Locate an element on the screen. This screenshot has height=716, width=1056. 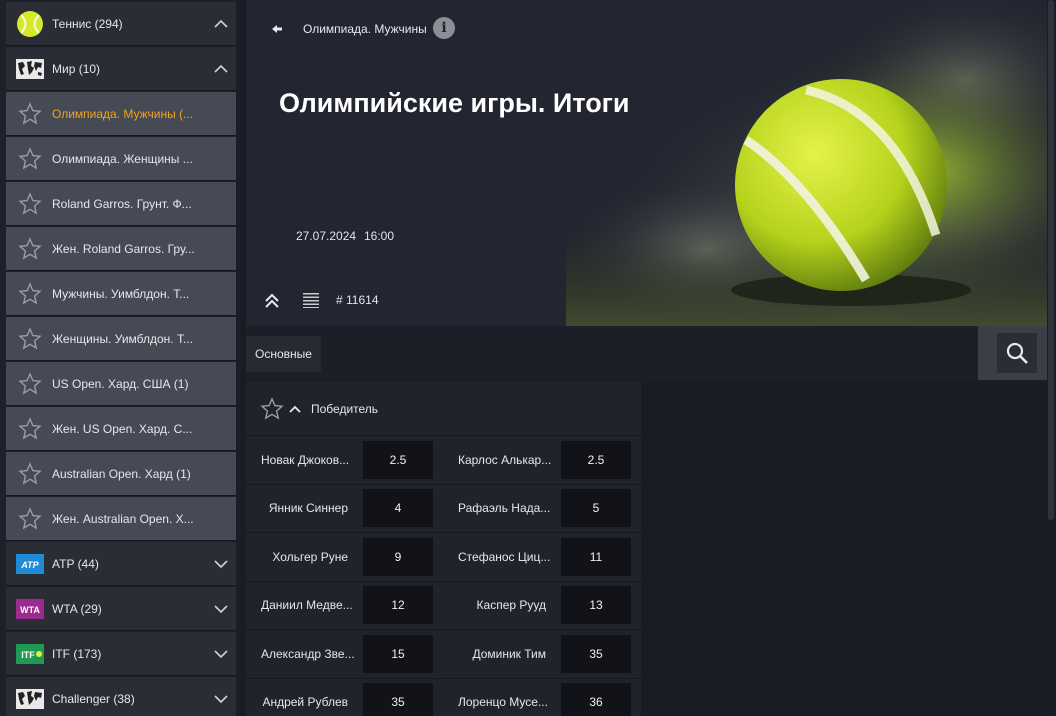
wta-logo-icon: WTA is located at coordinates (30, 609).